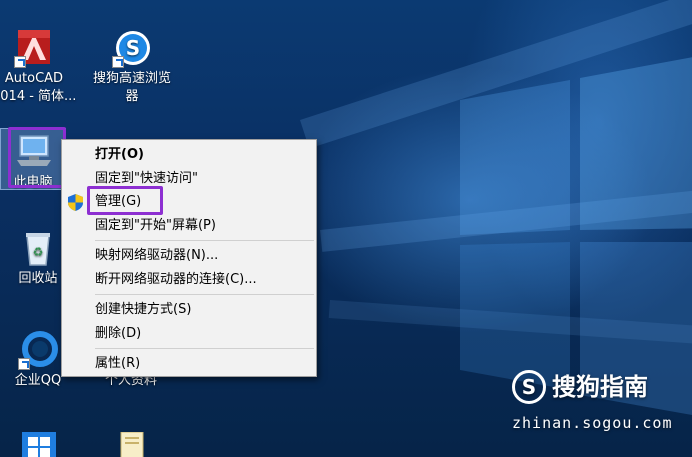 This screenshot has height=457, width=692. I want to click on menu-item-pin-start: 固定到"开始"屏幕(P), so click(189, 226).